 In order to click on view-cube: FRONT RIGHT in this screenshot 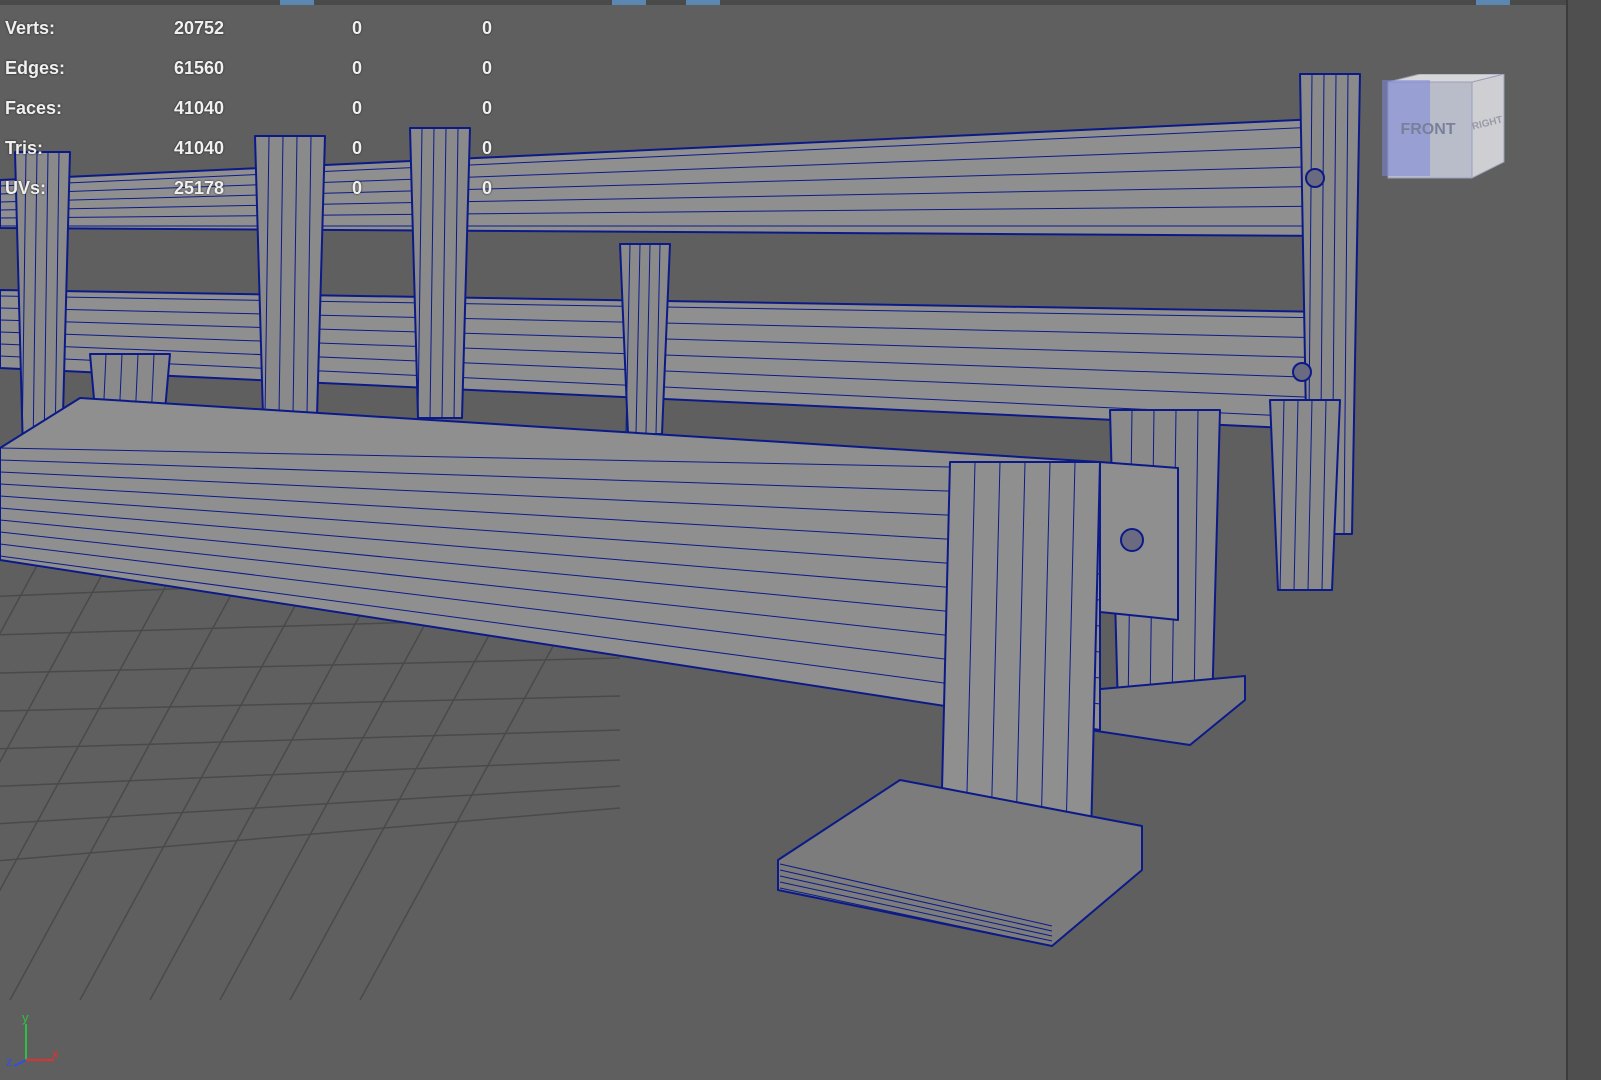, I will do `click(1444, 130)`.